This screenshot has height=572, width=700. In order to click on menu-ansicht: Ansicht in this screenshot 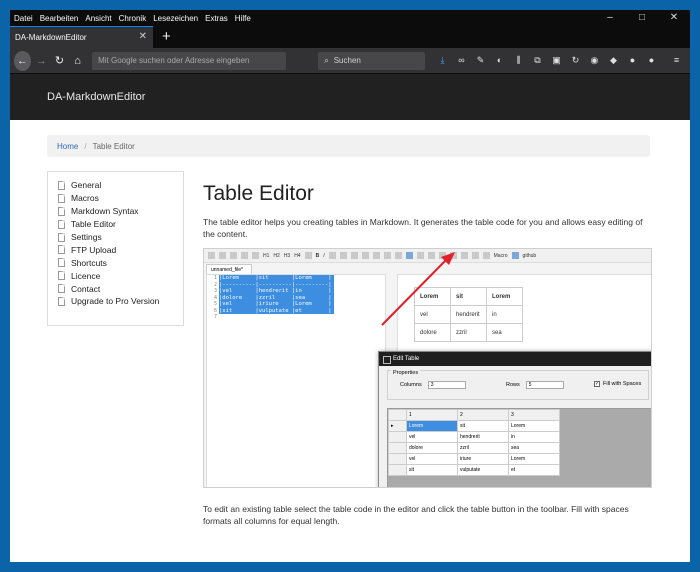, I will do `click(98, 18)`.